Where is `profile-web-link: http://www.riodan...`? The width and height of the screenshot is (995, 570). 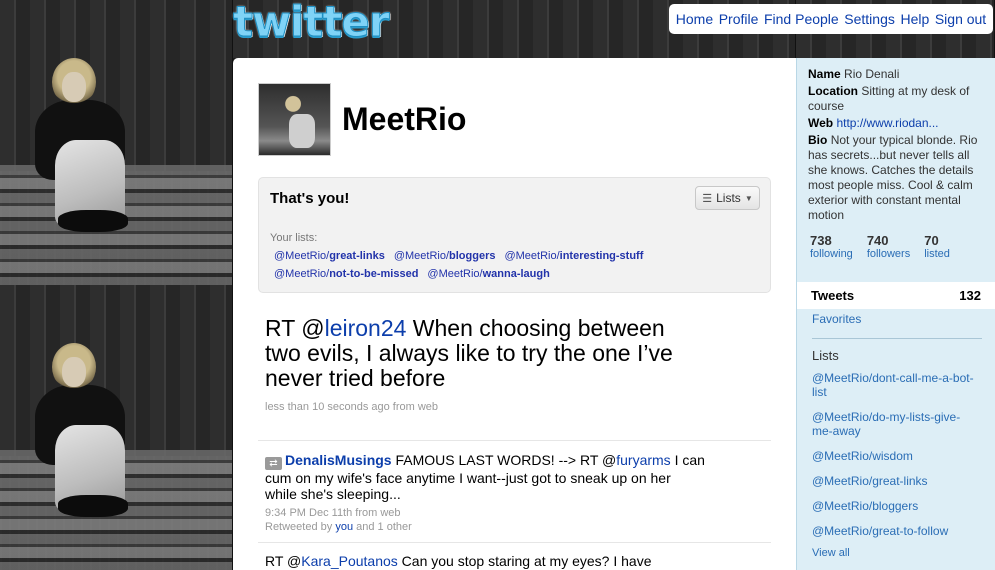 profile-web-link: http://www.riodan... is located at coordinates (887, 123).